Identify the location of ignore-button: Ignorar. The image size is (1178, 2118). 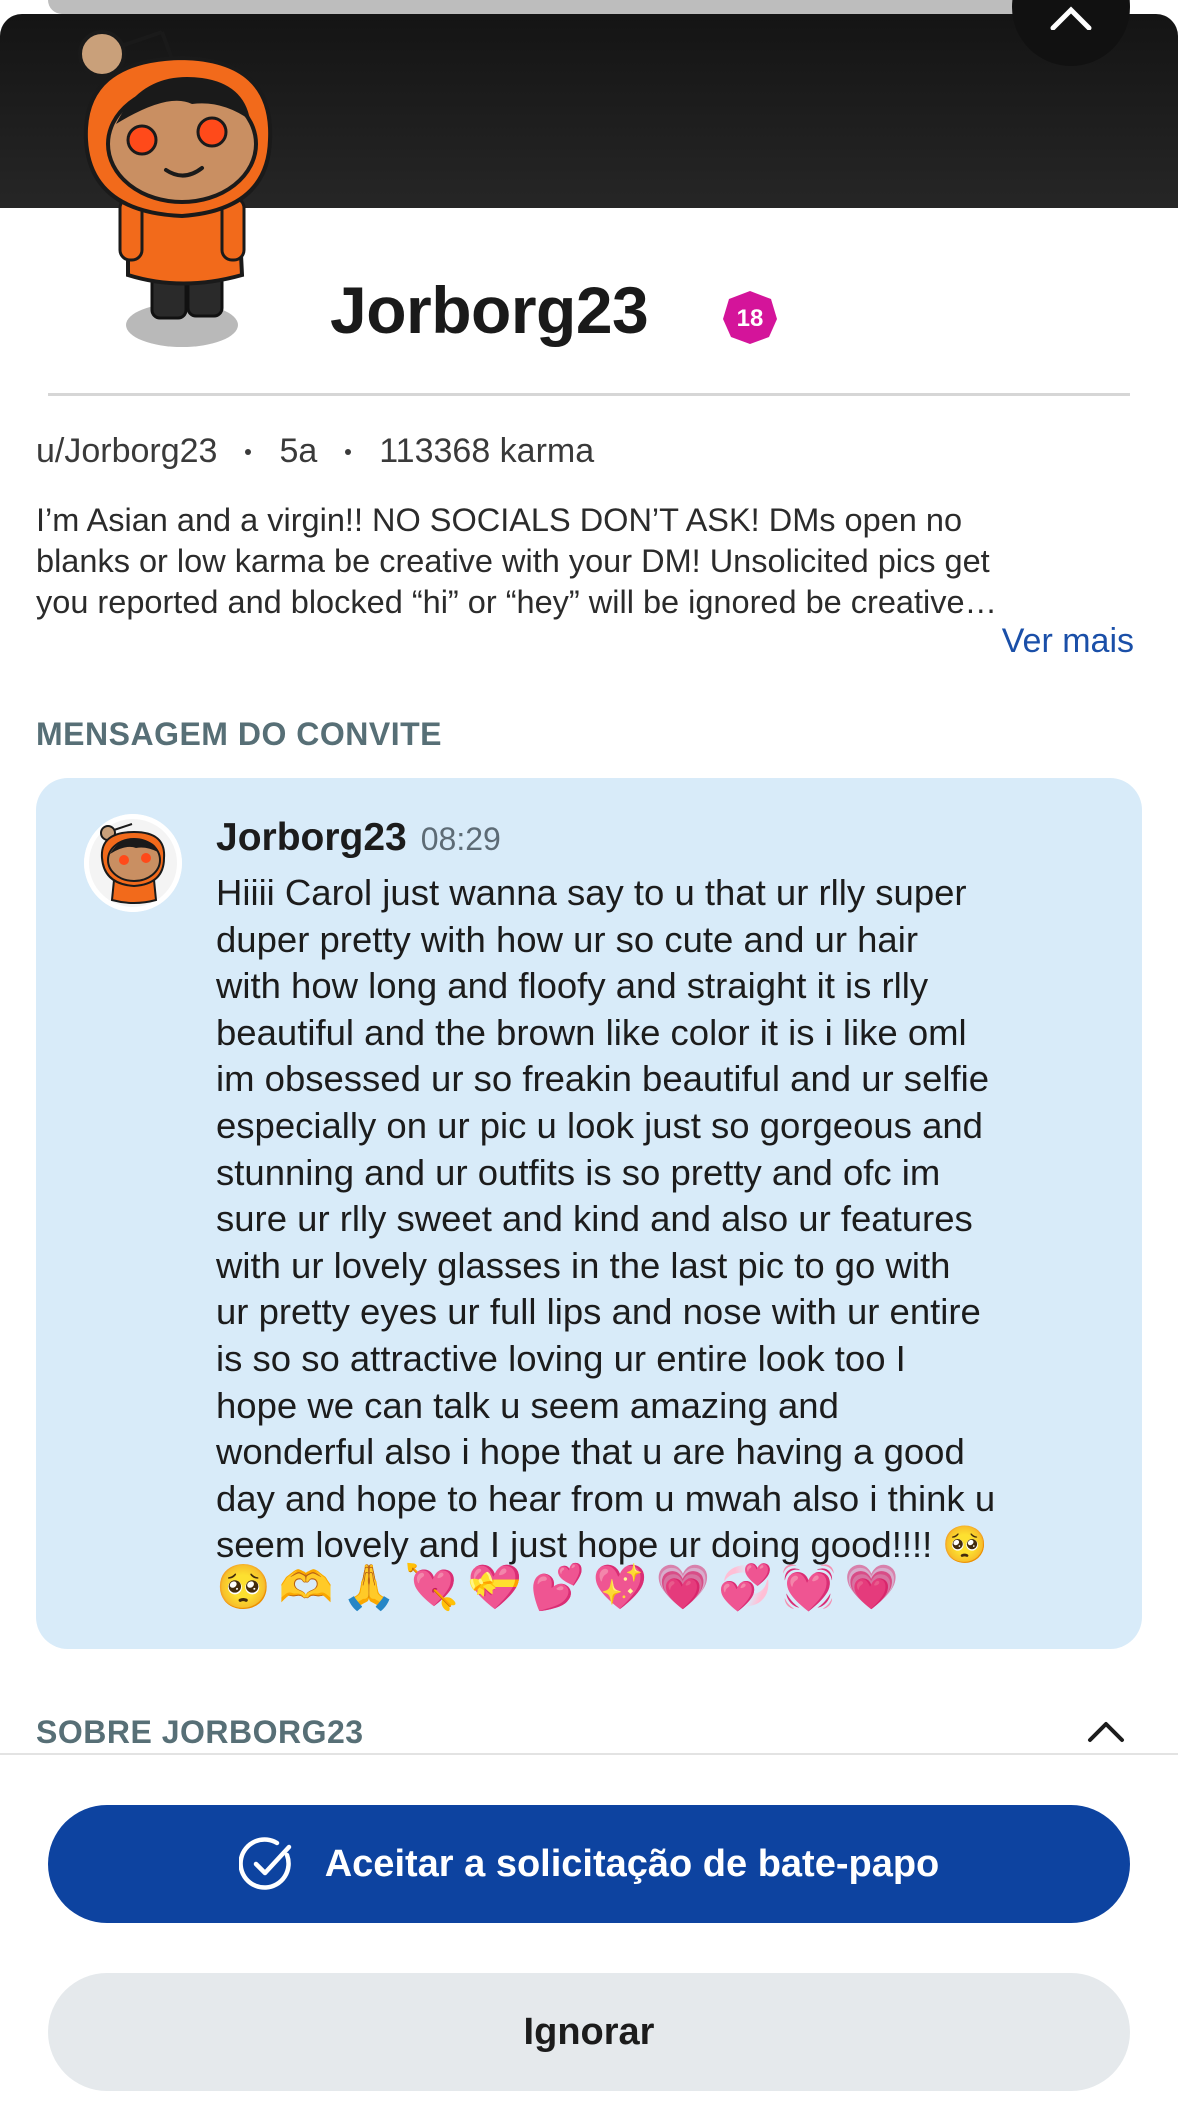
(589, 2032).